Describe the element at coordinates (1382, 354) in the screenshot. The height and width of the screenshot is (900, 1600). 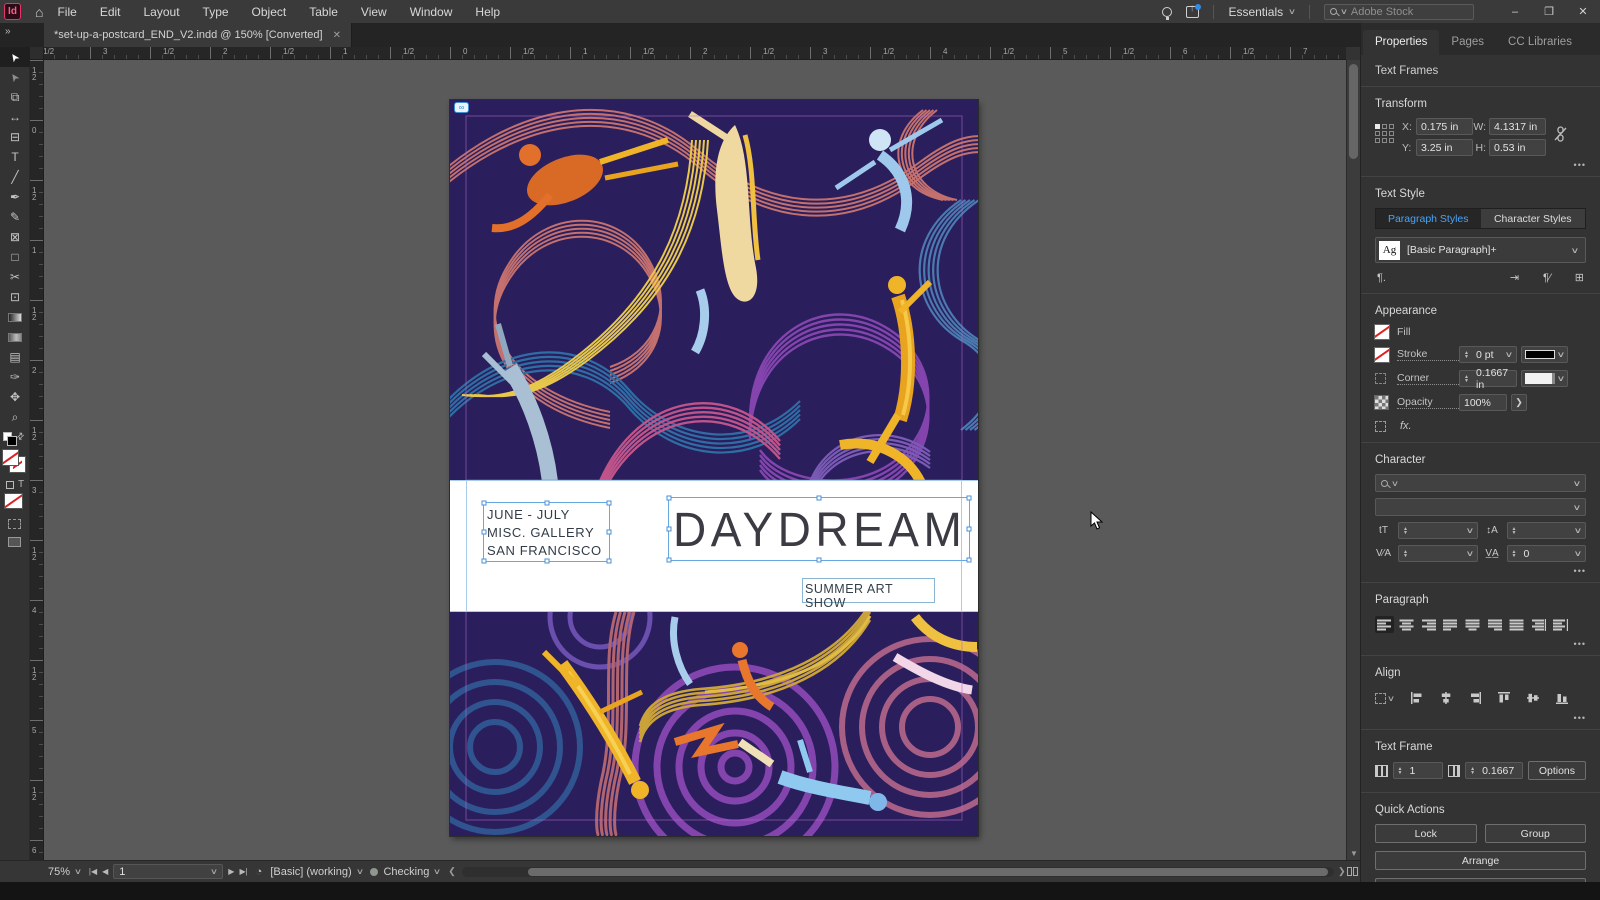
I see `stroke-color-swatch` at that location.